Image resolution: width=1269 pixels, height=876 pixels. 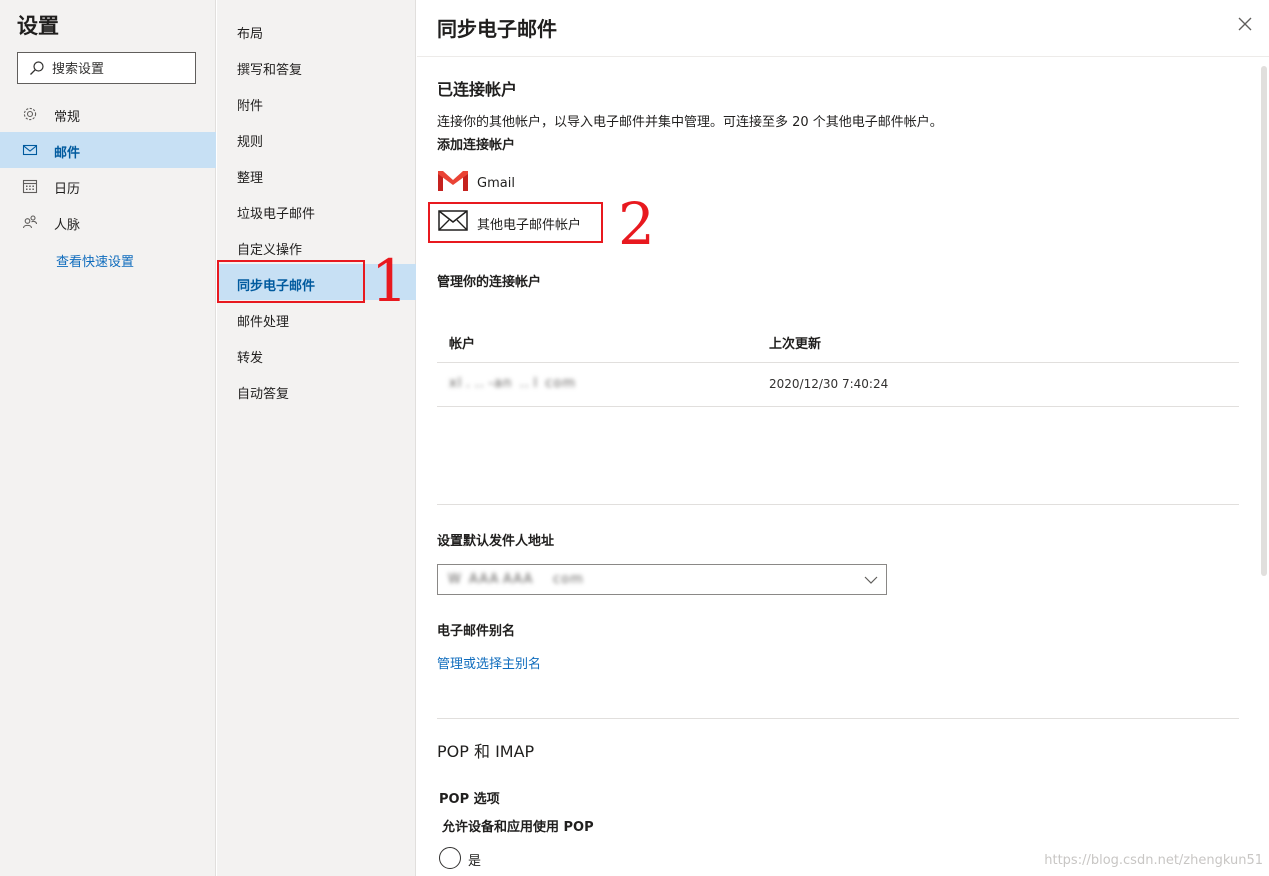 What do you see at coordinates (476, 145) in the screenshot?
I see `add-connected-account-heading: 添加连接帐户` at bounding box center [476, 145].